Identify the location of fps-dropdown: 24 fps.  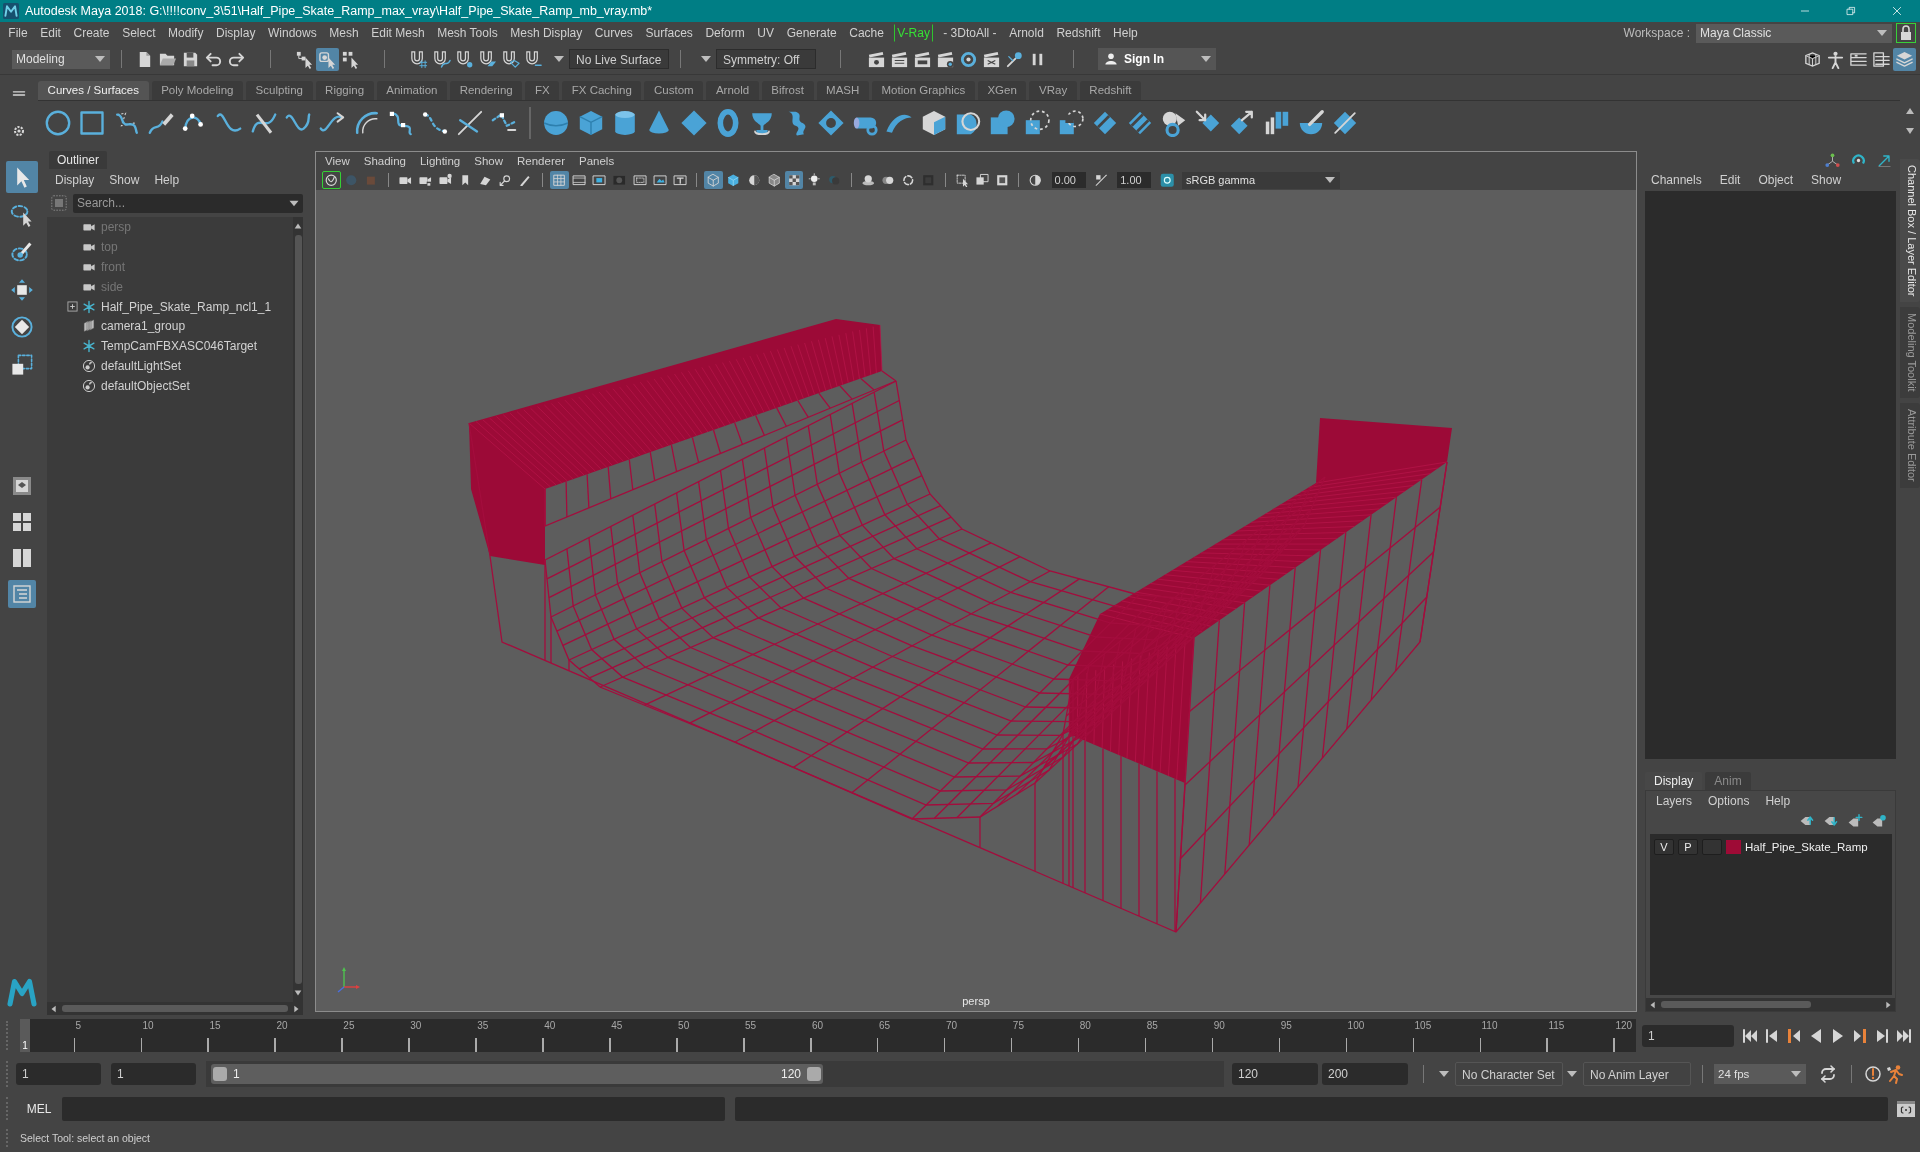
(1760, 1074).